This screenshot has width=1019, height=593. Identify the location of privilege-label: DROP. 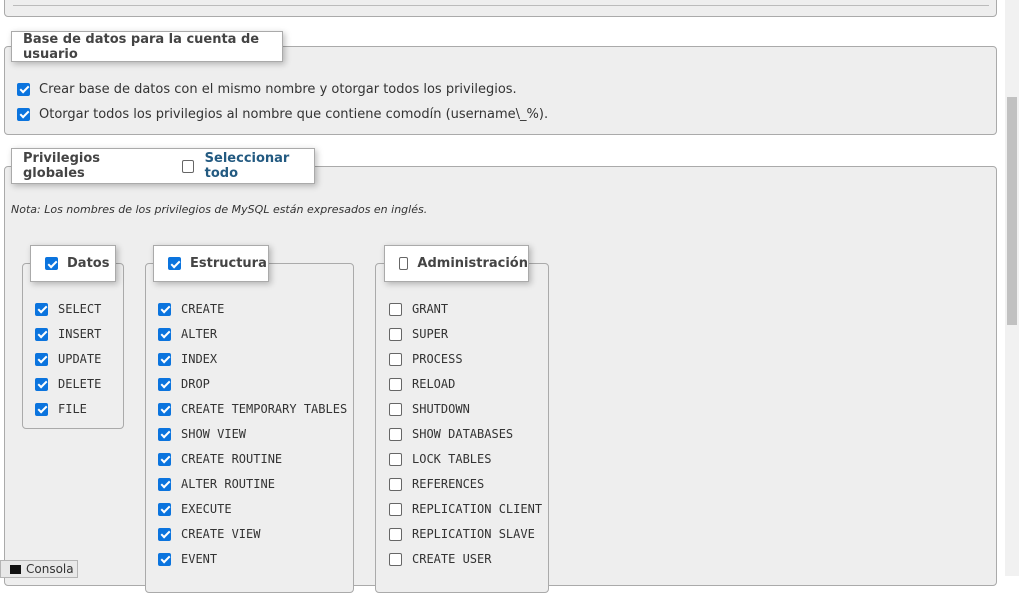
(195, 384).